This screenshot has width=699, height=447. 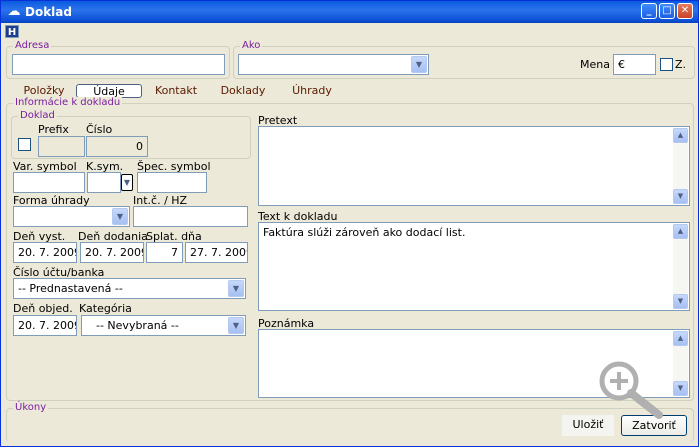 I want to click on poznamka-scrollbar: ▲ ▼, so click(x=680, y=363).